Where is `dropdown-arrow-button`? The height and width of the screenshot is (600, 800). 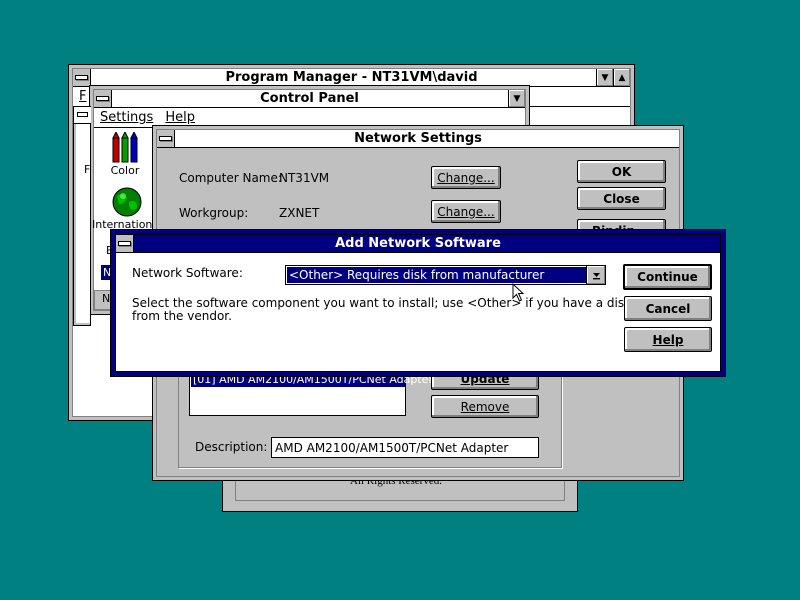 dropdown-arrow-button is located at coordinates (595, 275).